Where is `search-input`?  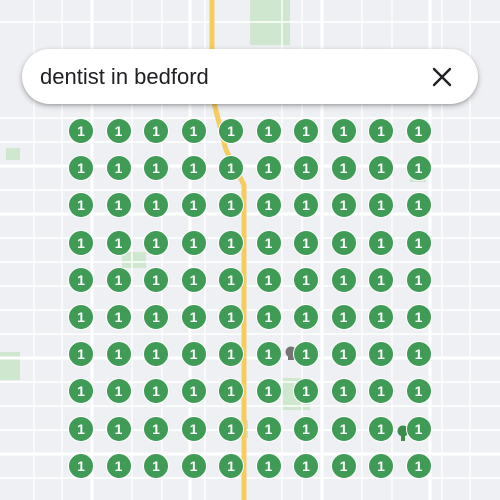 search-input is located at coordinates (230, 76).